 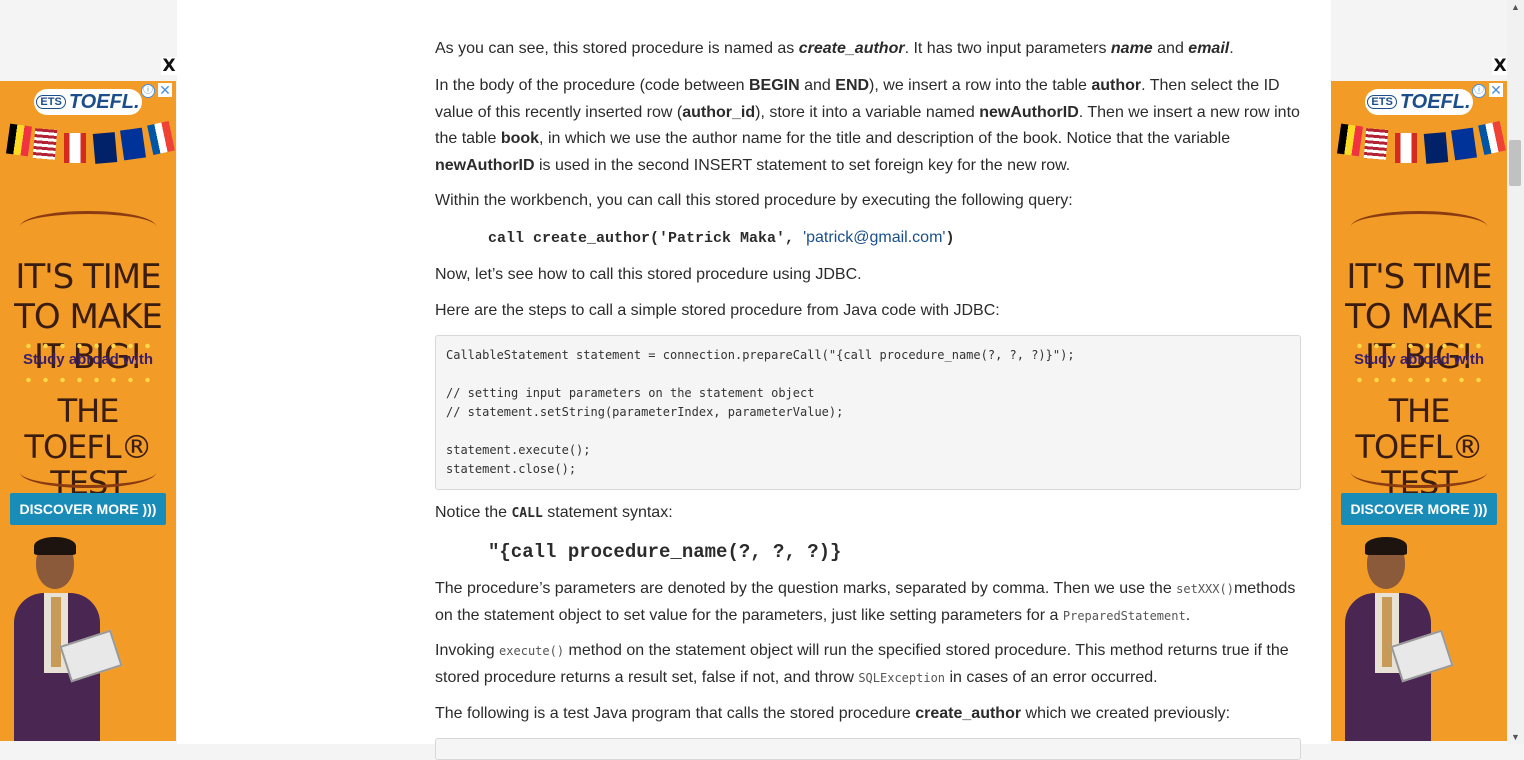 What do you see at coordinates (1515, 7) in the screenshot?
I see `scroll-up-icon: ▲` at bounding box center [1515, 7].